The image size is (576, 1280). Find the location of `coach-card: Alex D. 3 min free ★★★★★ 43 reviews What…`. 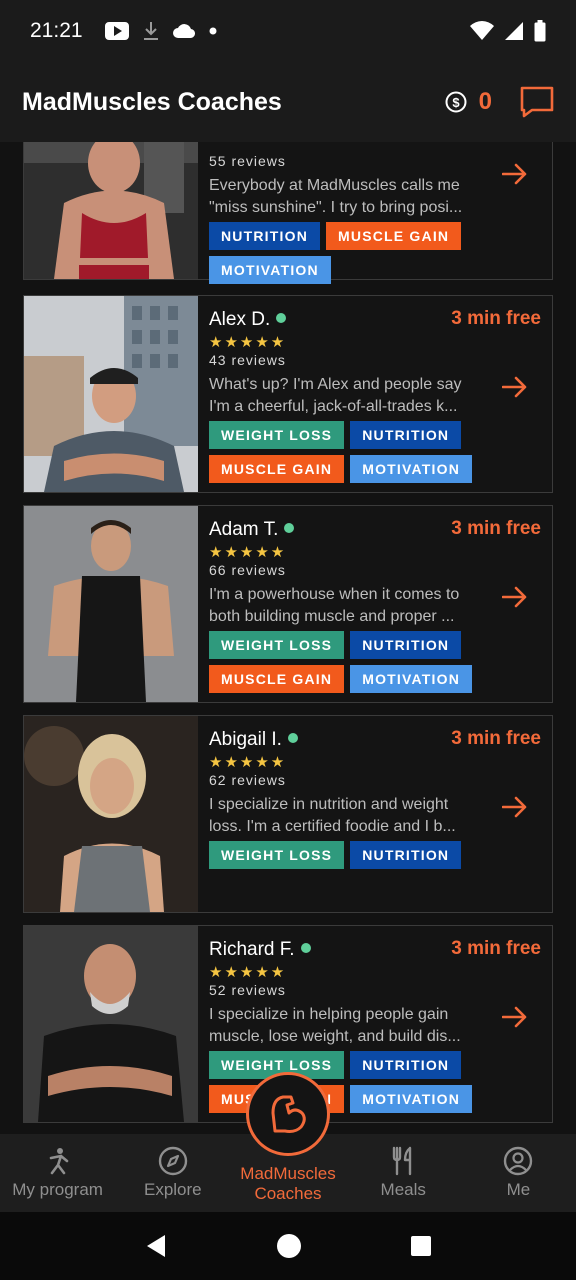

coach-card: Alex D. 3 min free ★★★★★ 43 reviews What… is located at coordinates (288, 394).